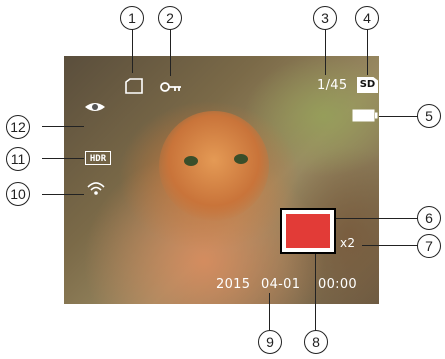 The image size is (445, 359). I want to click on zoom-level: x2, so click(348, 243).